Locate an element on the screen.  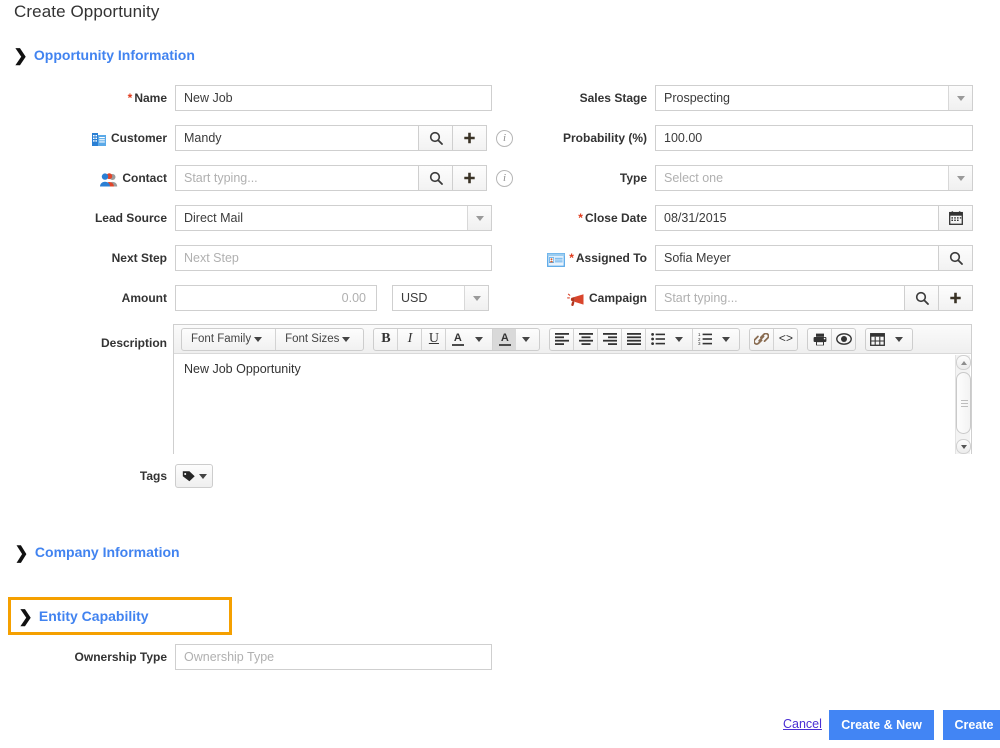
toolbar-group-format: B I U A A is located at coordinates (457, 339).